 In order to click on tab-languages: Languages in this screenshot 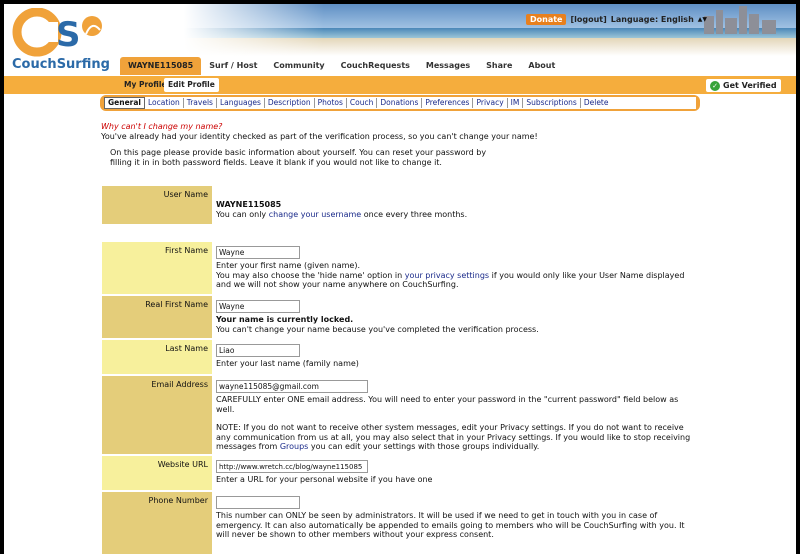, I will do `click(241, 103)`.